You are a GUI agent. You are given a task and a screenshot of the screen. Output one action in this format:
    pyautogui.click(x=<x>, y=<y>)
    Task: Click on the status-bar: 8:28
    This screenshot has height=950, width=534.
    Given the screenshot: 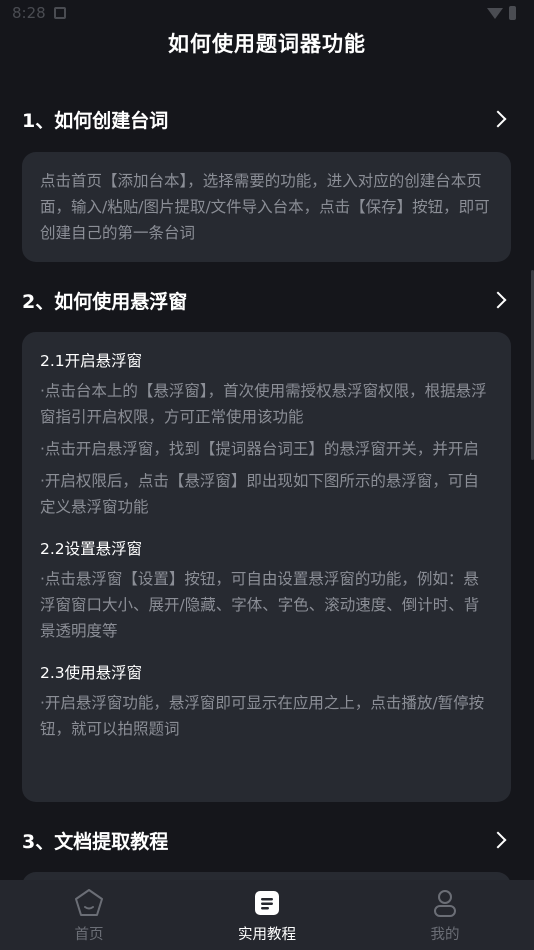 What is the action you would take?
    pyautogui.click(x=267, y=13)
    